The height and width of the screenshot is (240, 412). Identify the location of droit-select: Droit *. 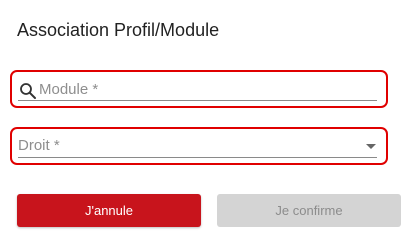
(197, 146).